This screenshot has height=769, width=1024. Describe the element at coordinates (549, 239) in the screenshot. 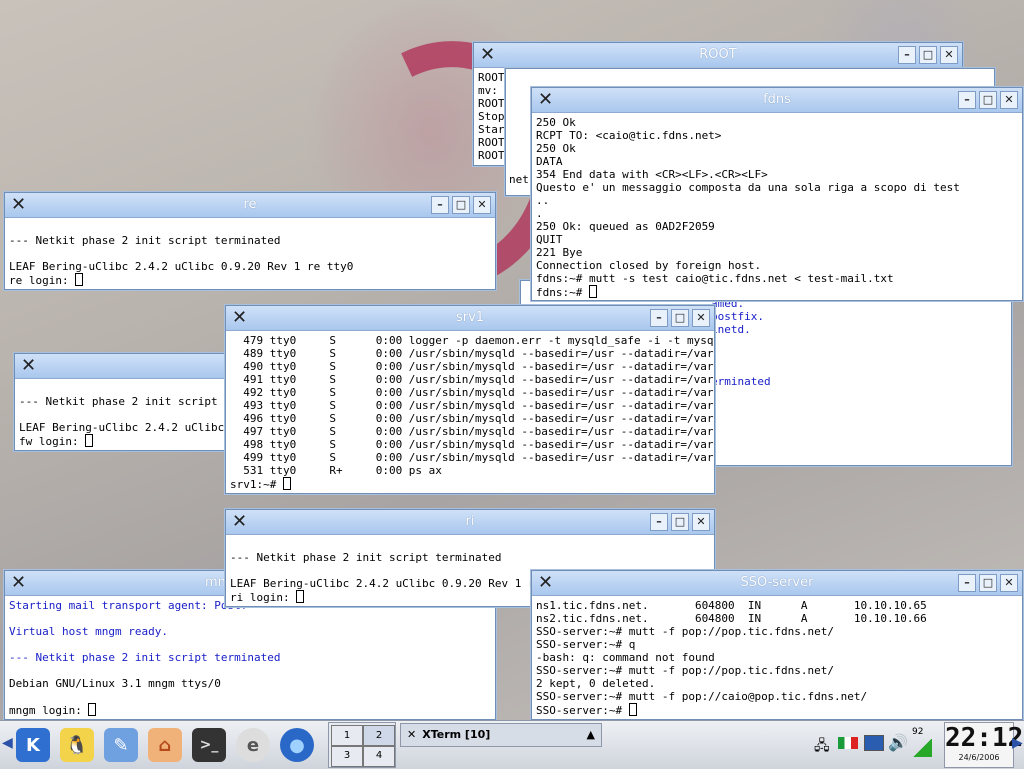

I see `terminal-line: QUIT` at that location.